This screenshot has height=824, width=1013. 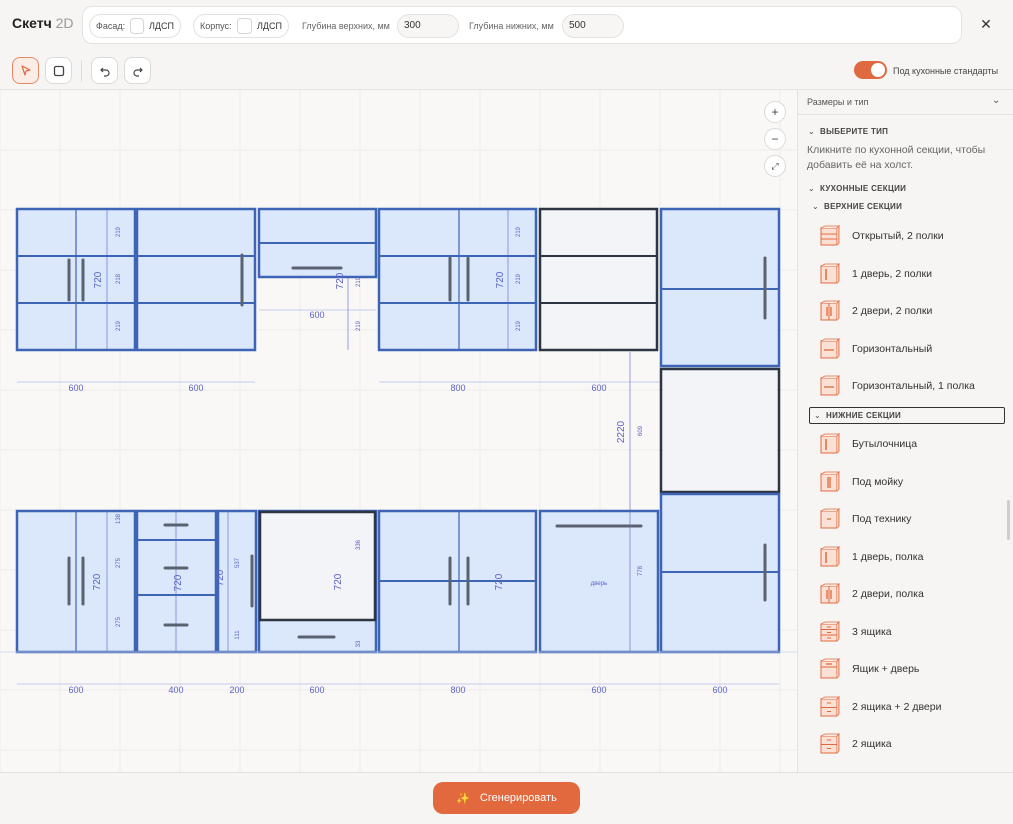 I want to click on upper-sections-header: ⌄ ВЕРХНИЕ СЕКЦИИ, so click(x=857, y=206).